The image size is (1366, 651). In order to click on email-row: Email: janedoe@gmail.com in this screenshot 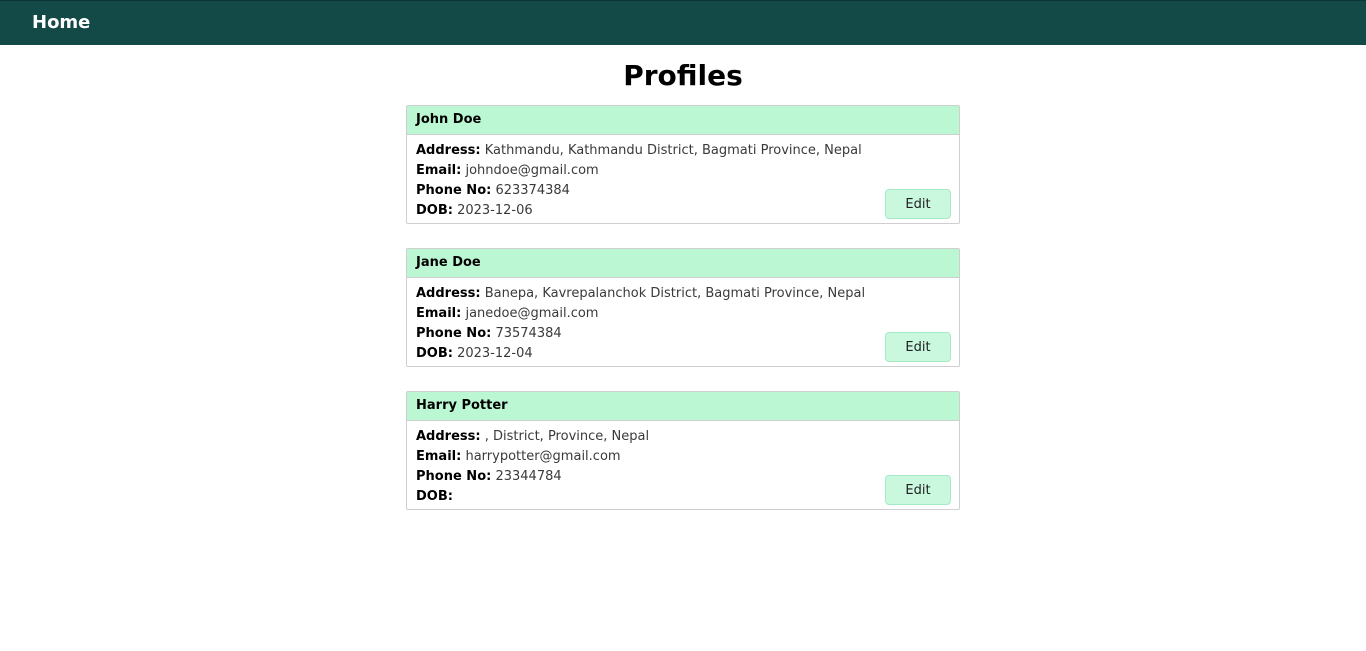, I will do `click(683, 314)`.